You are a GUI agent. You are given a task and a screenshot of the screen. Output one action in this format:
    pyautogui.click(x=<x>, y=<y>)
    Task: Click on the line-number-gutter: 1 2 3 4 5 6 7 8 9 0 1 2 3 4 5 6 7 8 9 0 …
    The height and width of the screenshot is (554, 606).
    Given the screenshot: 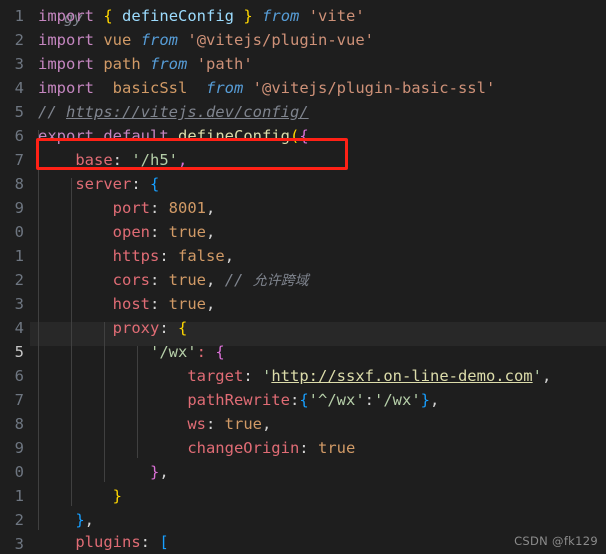 What is the action you would take?
    pyautogui.click(x=15, y=277)
    